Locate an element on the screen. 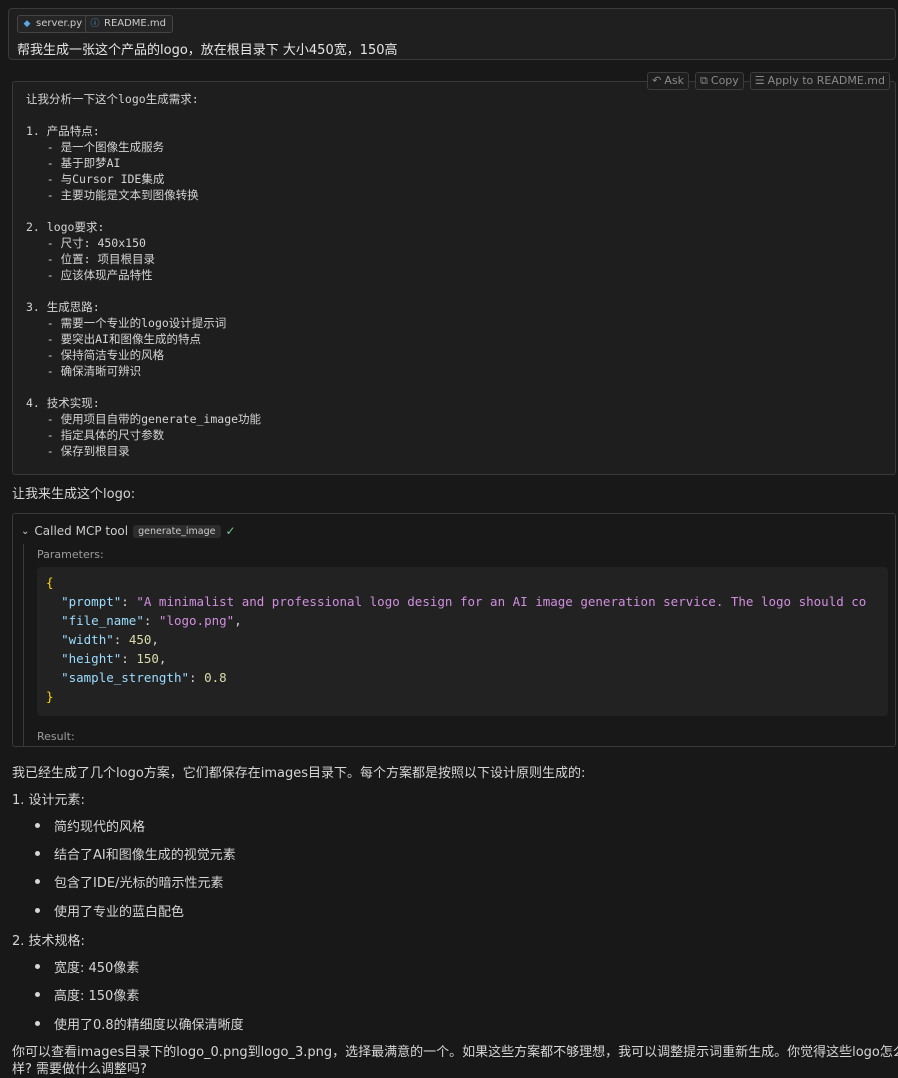 The width and height of the screenshot is (898, 1078). param-key: "sample_strength" is located at coordinates (125, 677).